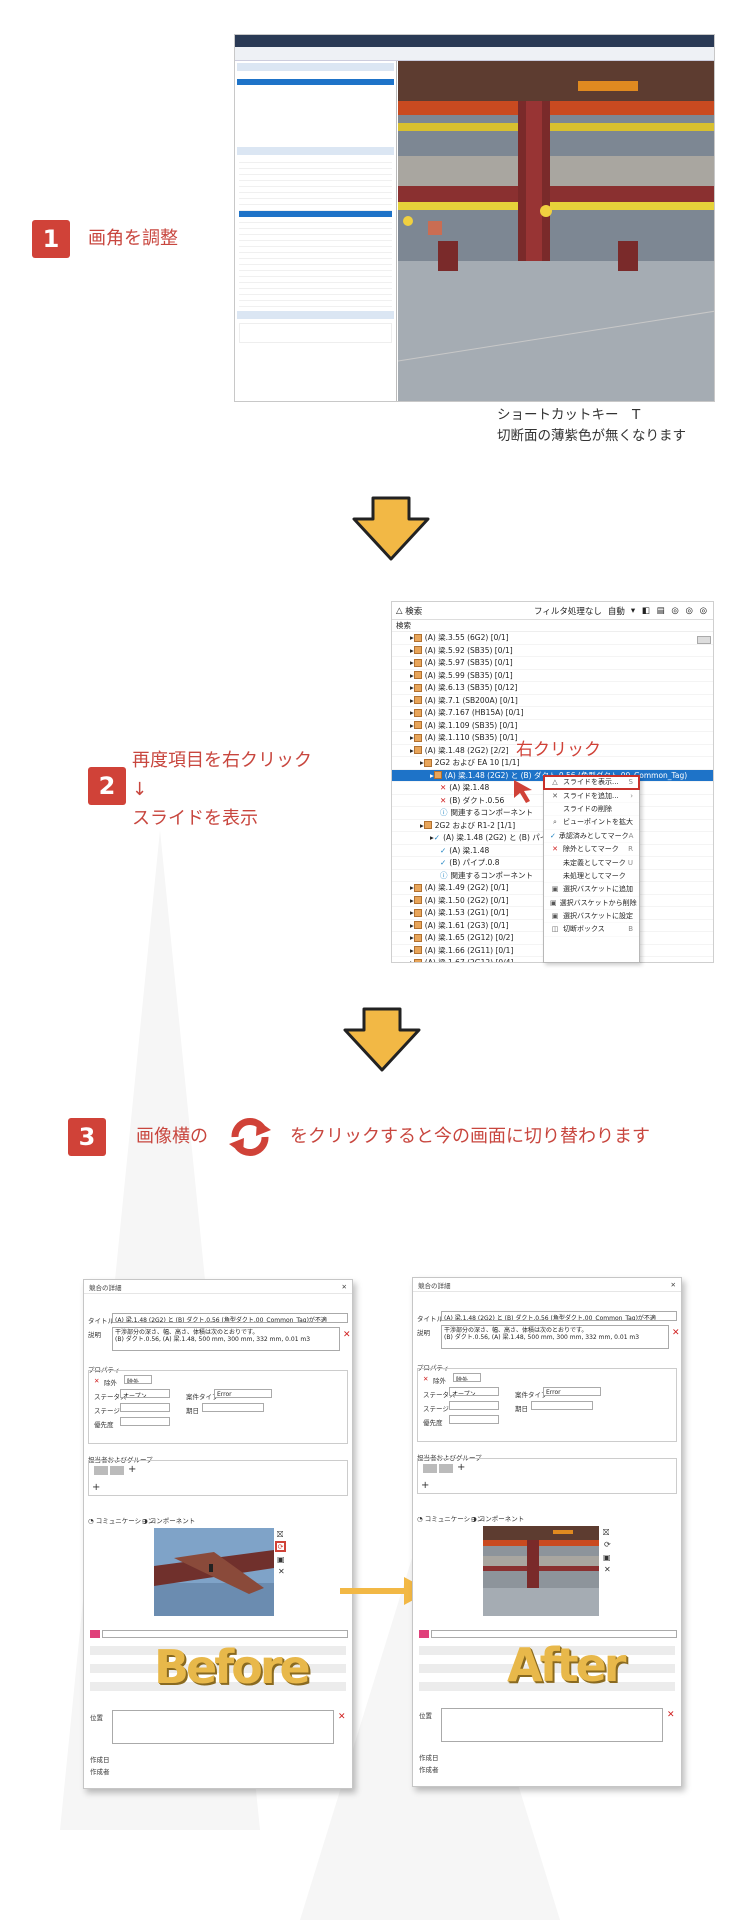 The height and width of the screenshot is (1920, 739). Describe the element at coordinates (591, 903) in the screenshot. I see `context-menu-item: ▣ 選択バスケットから削除` at that location.